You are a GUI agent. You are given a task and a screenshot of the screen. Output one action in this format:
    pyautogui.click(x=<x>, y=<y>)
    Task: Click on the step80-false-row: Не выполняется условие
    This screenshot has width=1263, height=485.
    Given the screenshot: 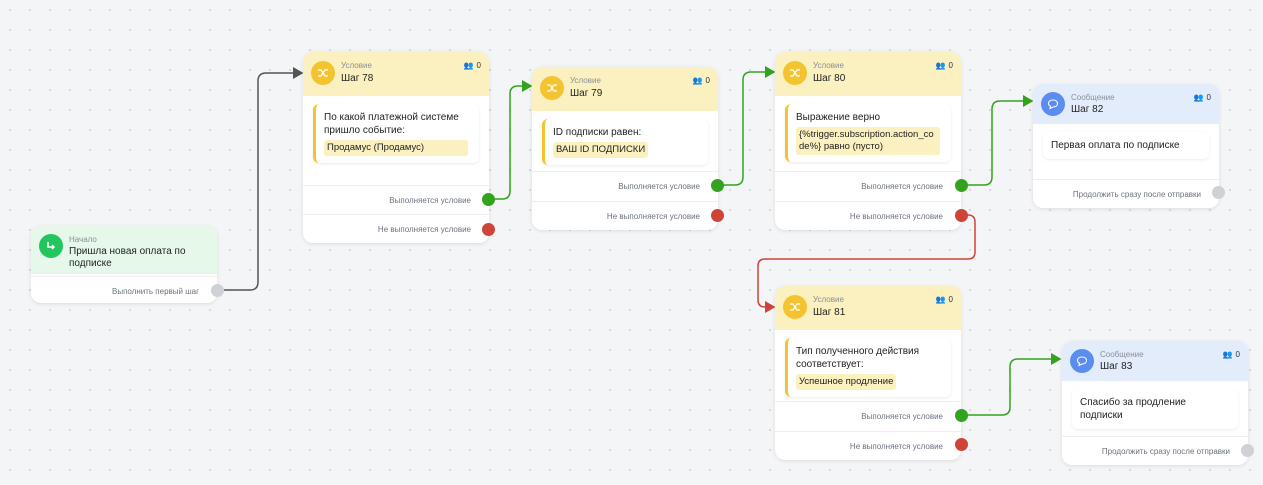 What is the action you would take?
    pyautogui.click(x=868, y=216)
    